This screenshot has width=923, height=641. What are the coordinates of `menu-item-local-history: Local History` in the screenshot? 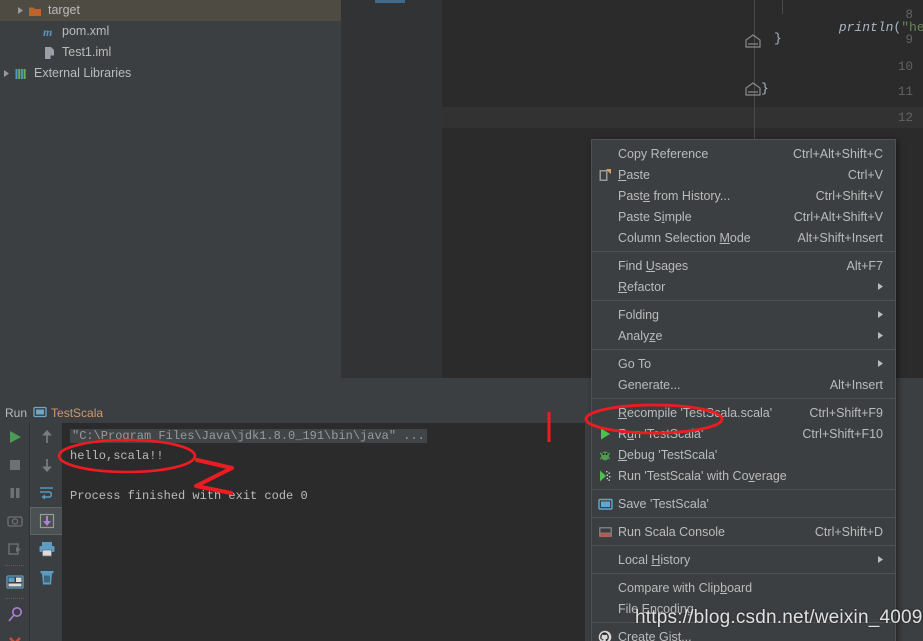 It's located at (743, 559).